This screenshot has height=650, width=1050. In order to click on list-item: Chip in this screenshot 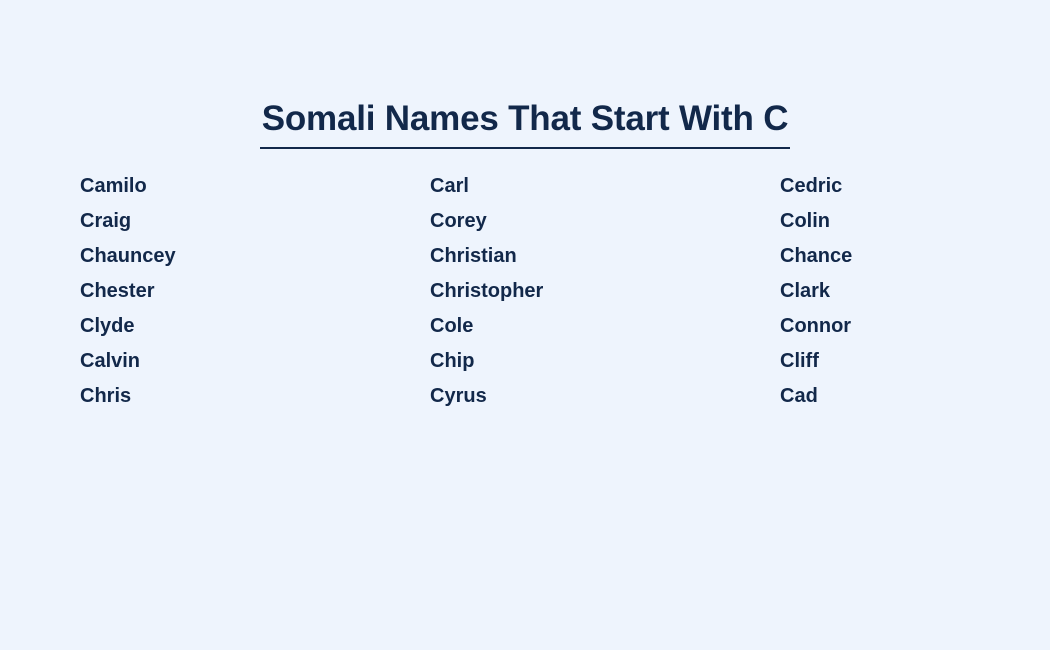, I will do `click(452, 361)`.